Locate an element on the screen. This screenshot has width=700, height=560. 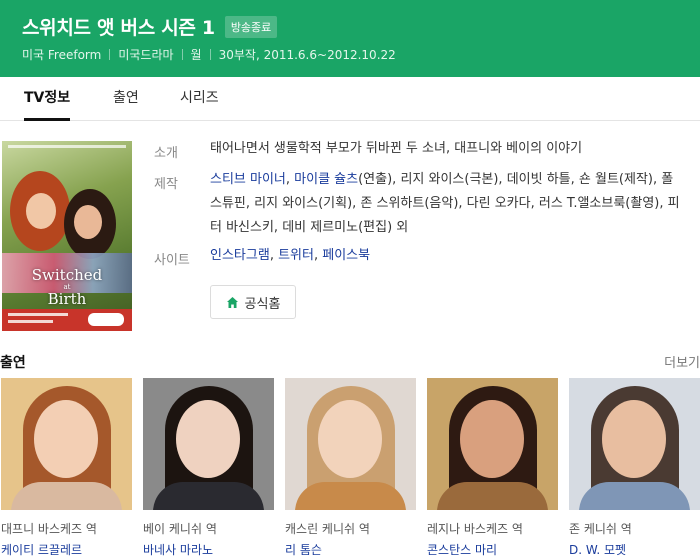
tab-series: 시리즈 is located at coordinates (199, 99).